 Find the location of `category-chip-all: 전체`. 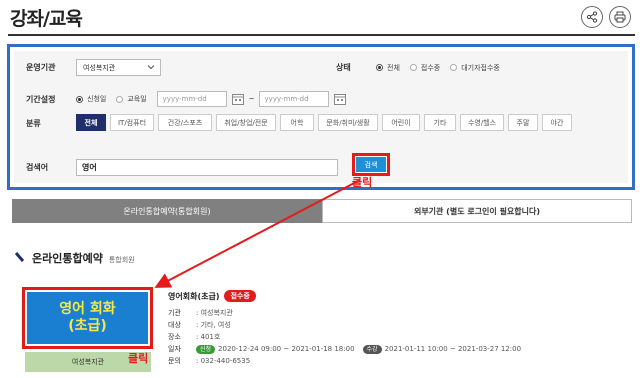

category-chip-all: 전체 is located at coordinates (91, 122).